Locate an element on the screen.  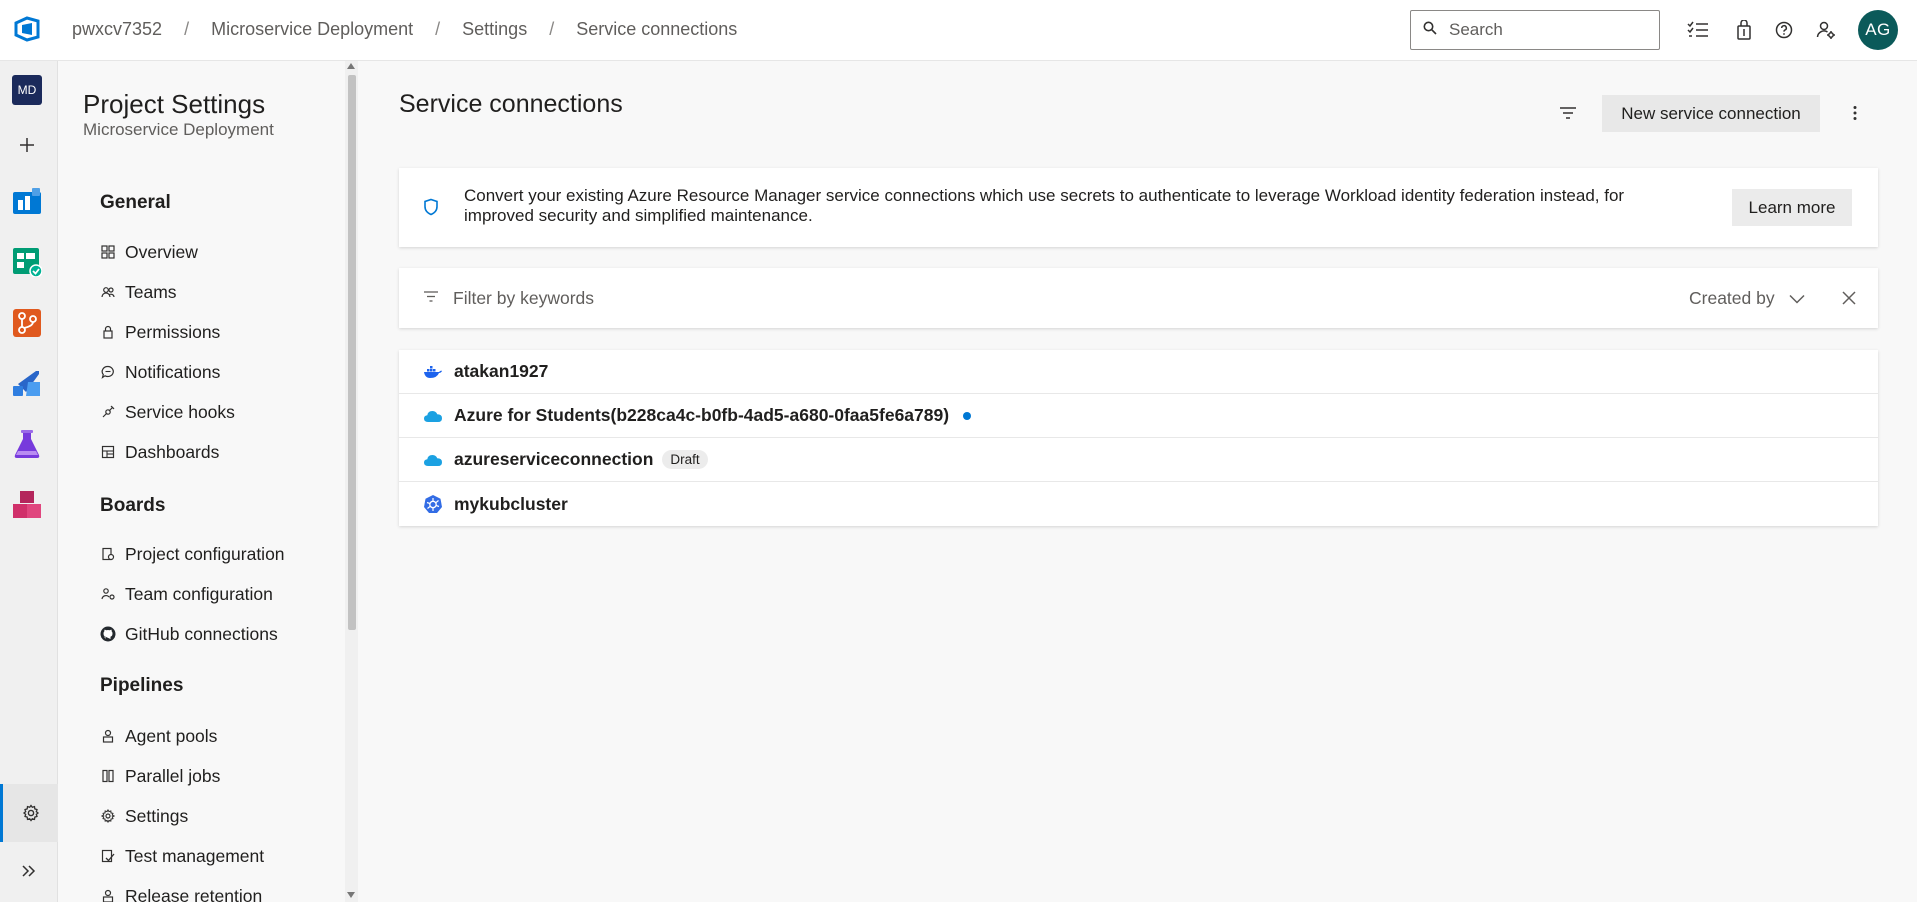
nav-item-agent-pools: Agent pools is located at coordinates (158, 736).